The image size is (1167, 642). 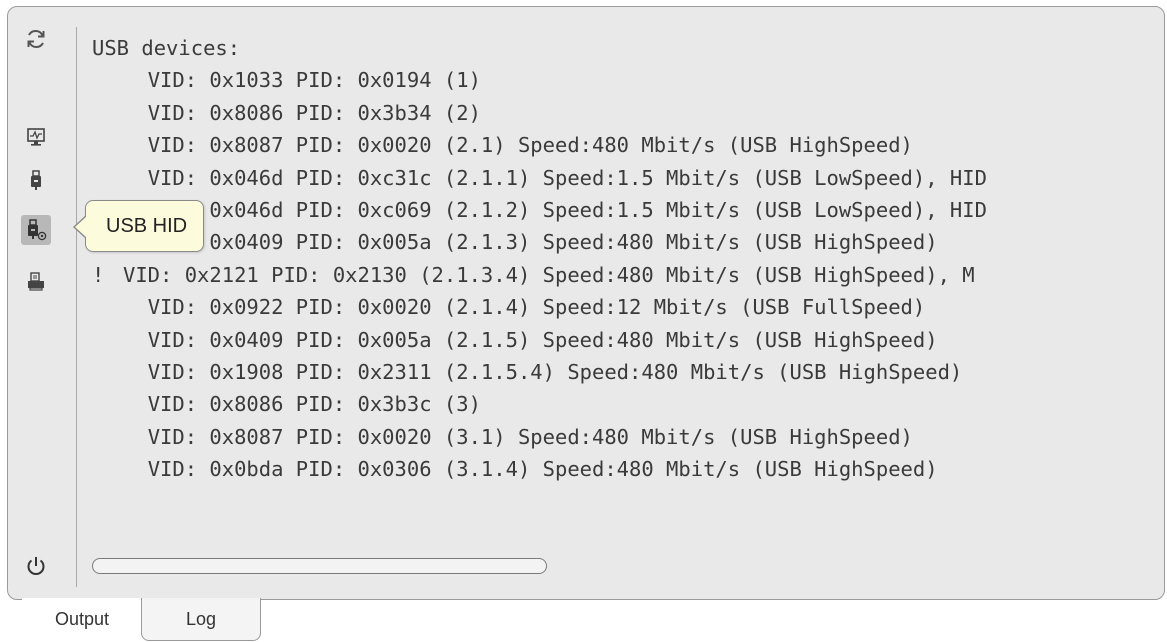 What do you see at coordinates (628, 113) in the screenshot?
I see `output-line: VID: 0x8086 PID: 0x3b34 (2)` at bounding box center [628, 113].